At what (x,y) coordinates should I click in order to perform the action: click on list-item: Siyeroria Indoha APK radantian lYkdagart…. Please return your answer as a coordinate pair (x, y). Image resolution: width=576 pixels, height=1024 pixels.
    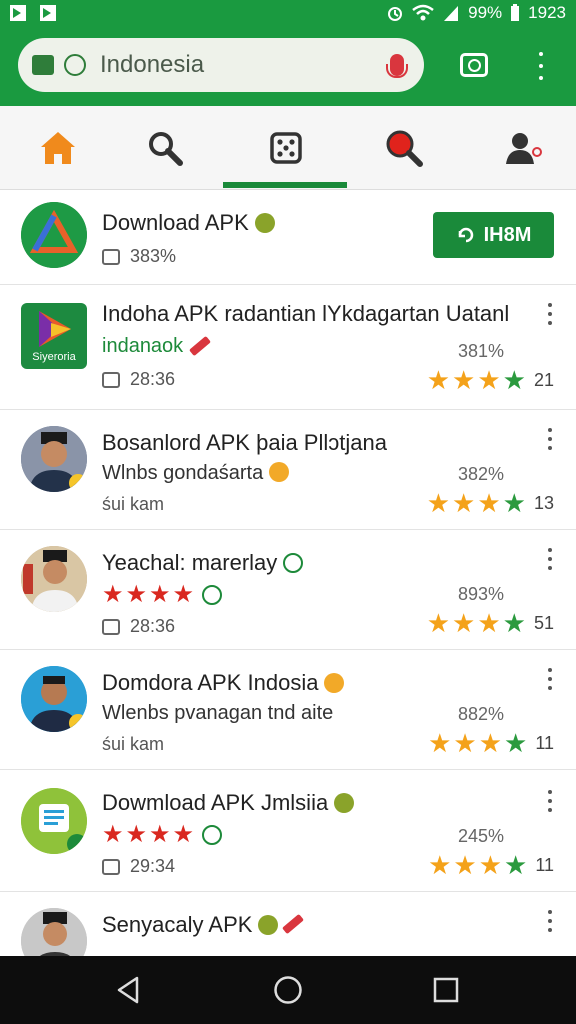
    Looking at the image, I should click on (288, 347).